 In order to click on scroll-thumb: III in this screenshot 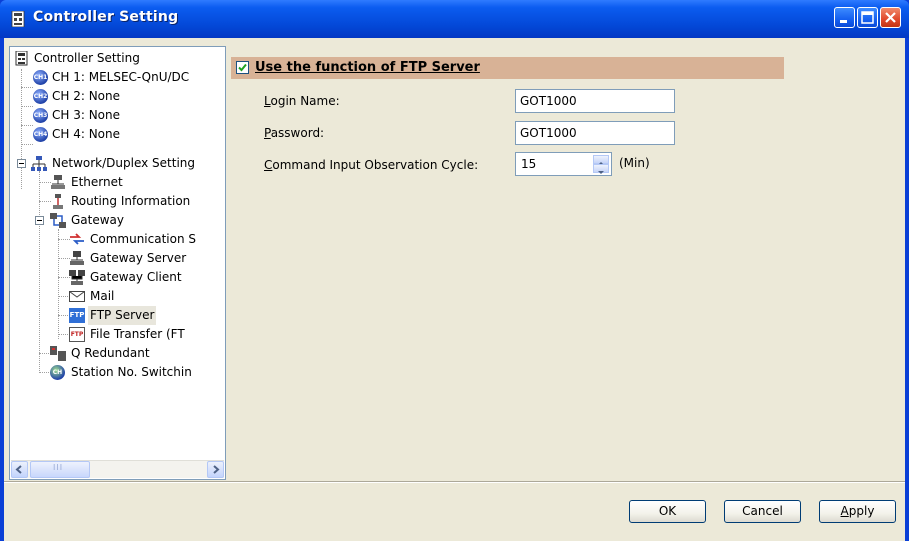, I will do `click(60, 469)`.